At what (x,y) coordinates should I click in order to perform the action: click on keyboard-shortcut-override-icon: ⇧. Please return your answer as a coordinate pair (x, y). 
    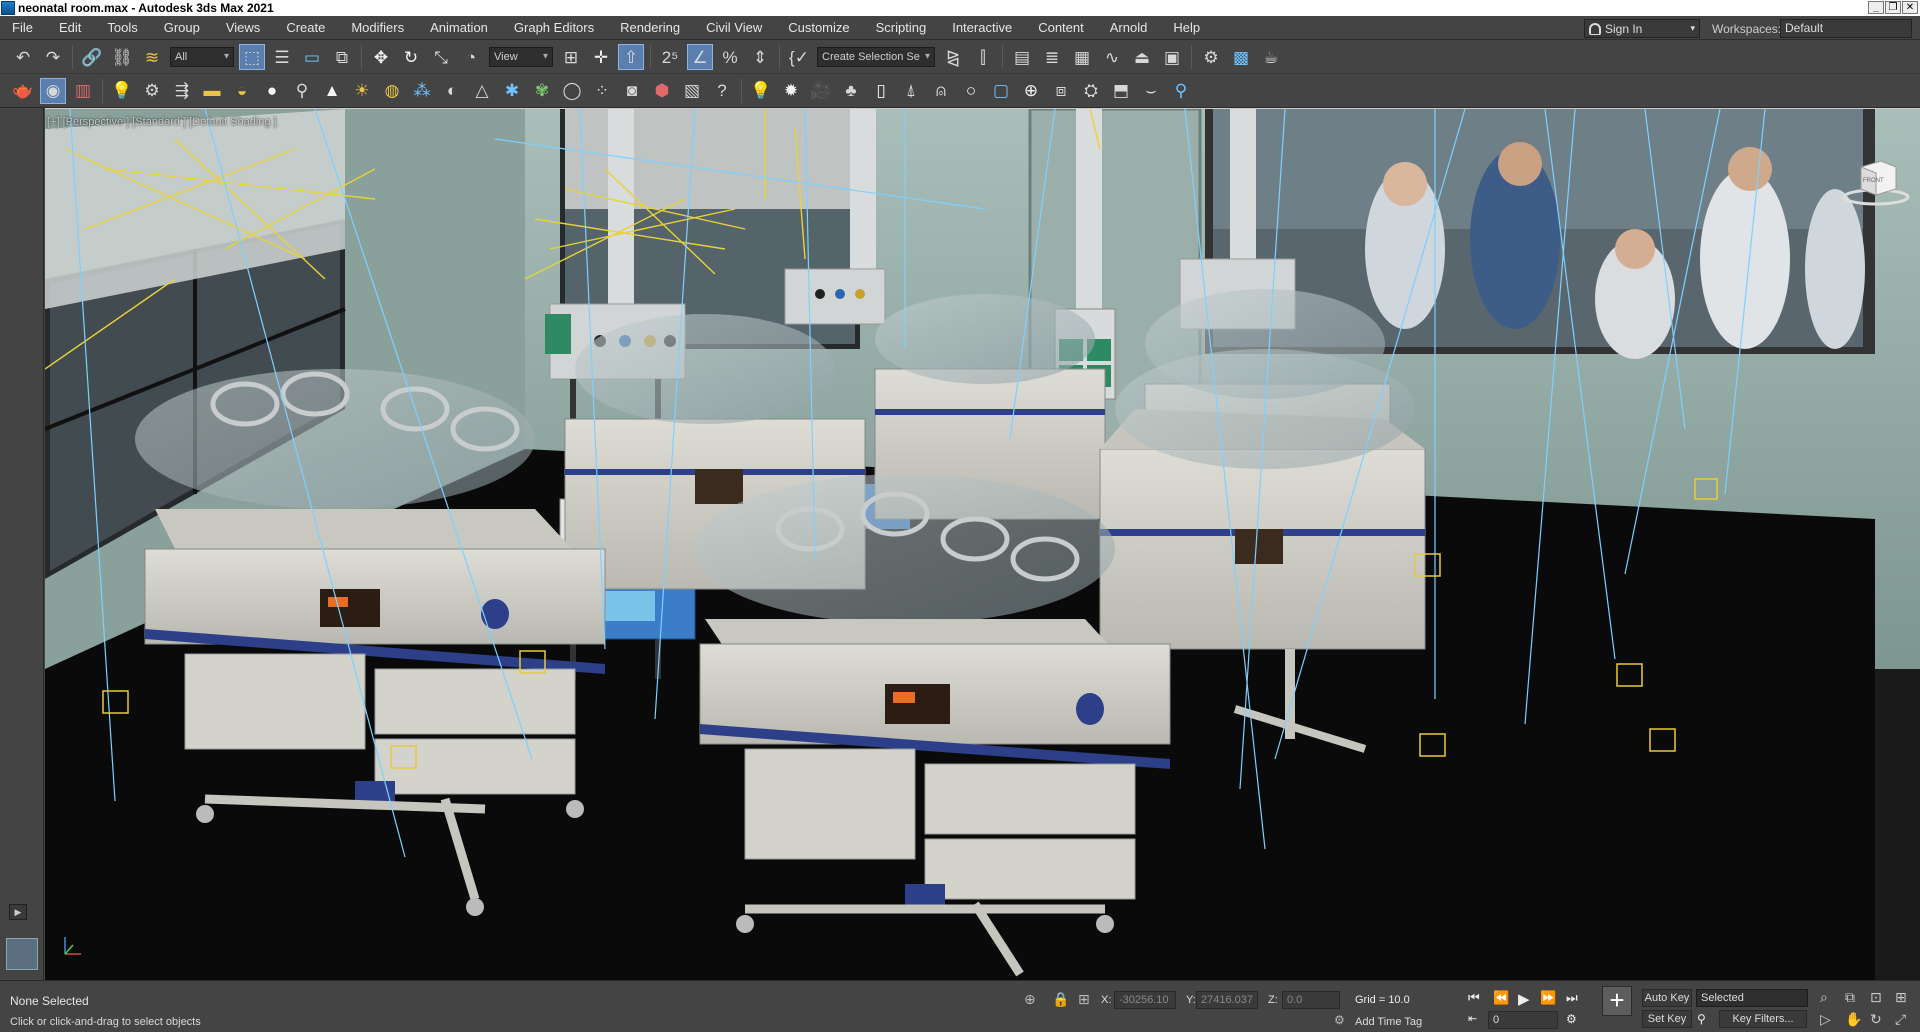
    Looking at the image, I should click on (631, 57).